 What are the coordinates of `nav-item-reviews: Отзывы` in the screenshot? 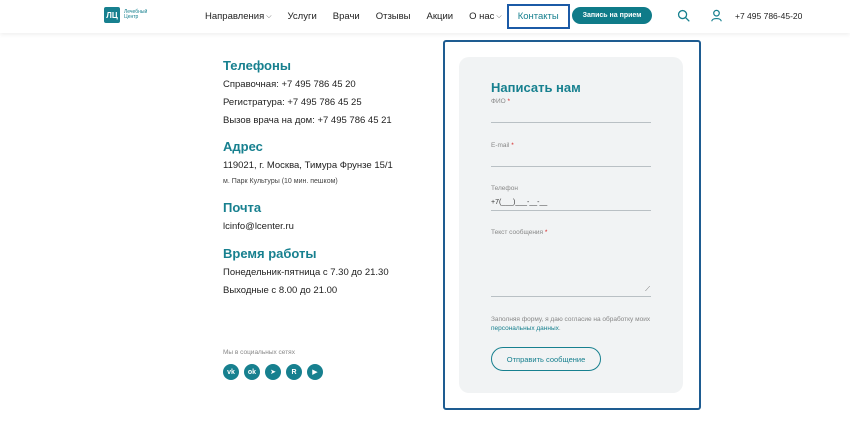 It's located at (393, 16).